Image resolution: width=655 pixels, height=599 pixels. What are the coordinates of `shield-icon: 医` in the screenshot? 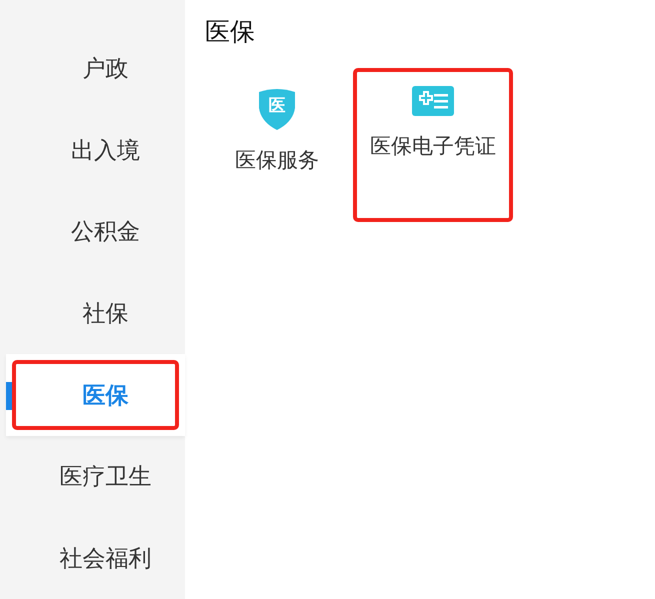 It's located at (277, 108).